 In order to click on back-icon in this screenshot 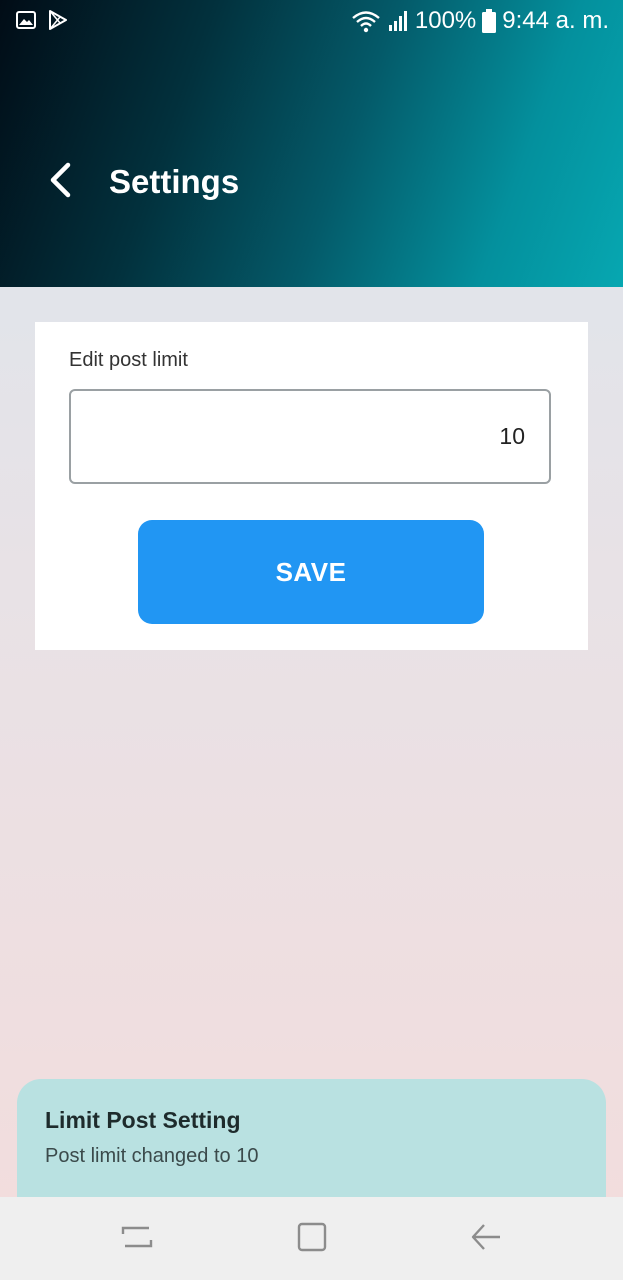, I will do `click(486, 1239)`.